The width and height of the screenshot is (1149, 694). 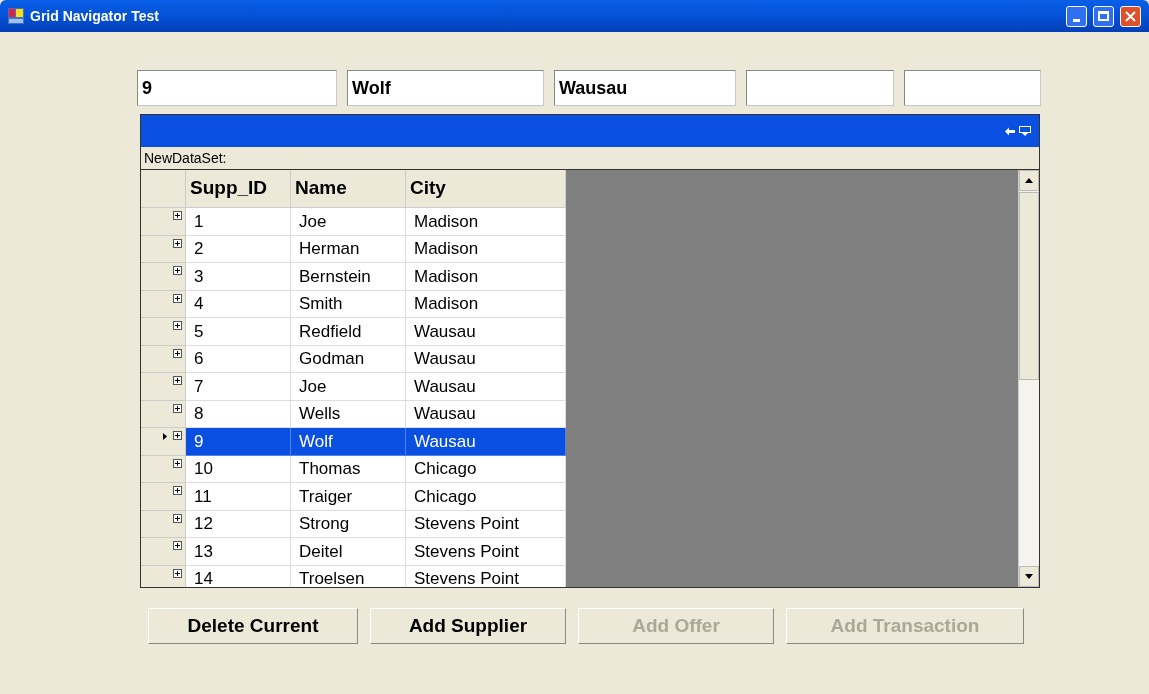 I want to click on table-cell: 12, so click(x=238, y=524).